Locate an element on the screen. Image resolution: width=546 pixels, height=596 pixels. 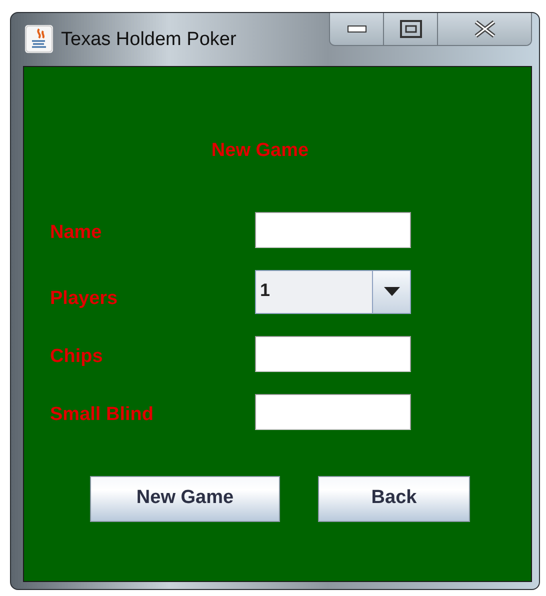
maximize-icon is located at coordinates (411, 29).